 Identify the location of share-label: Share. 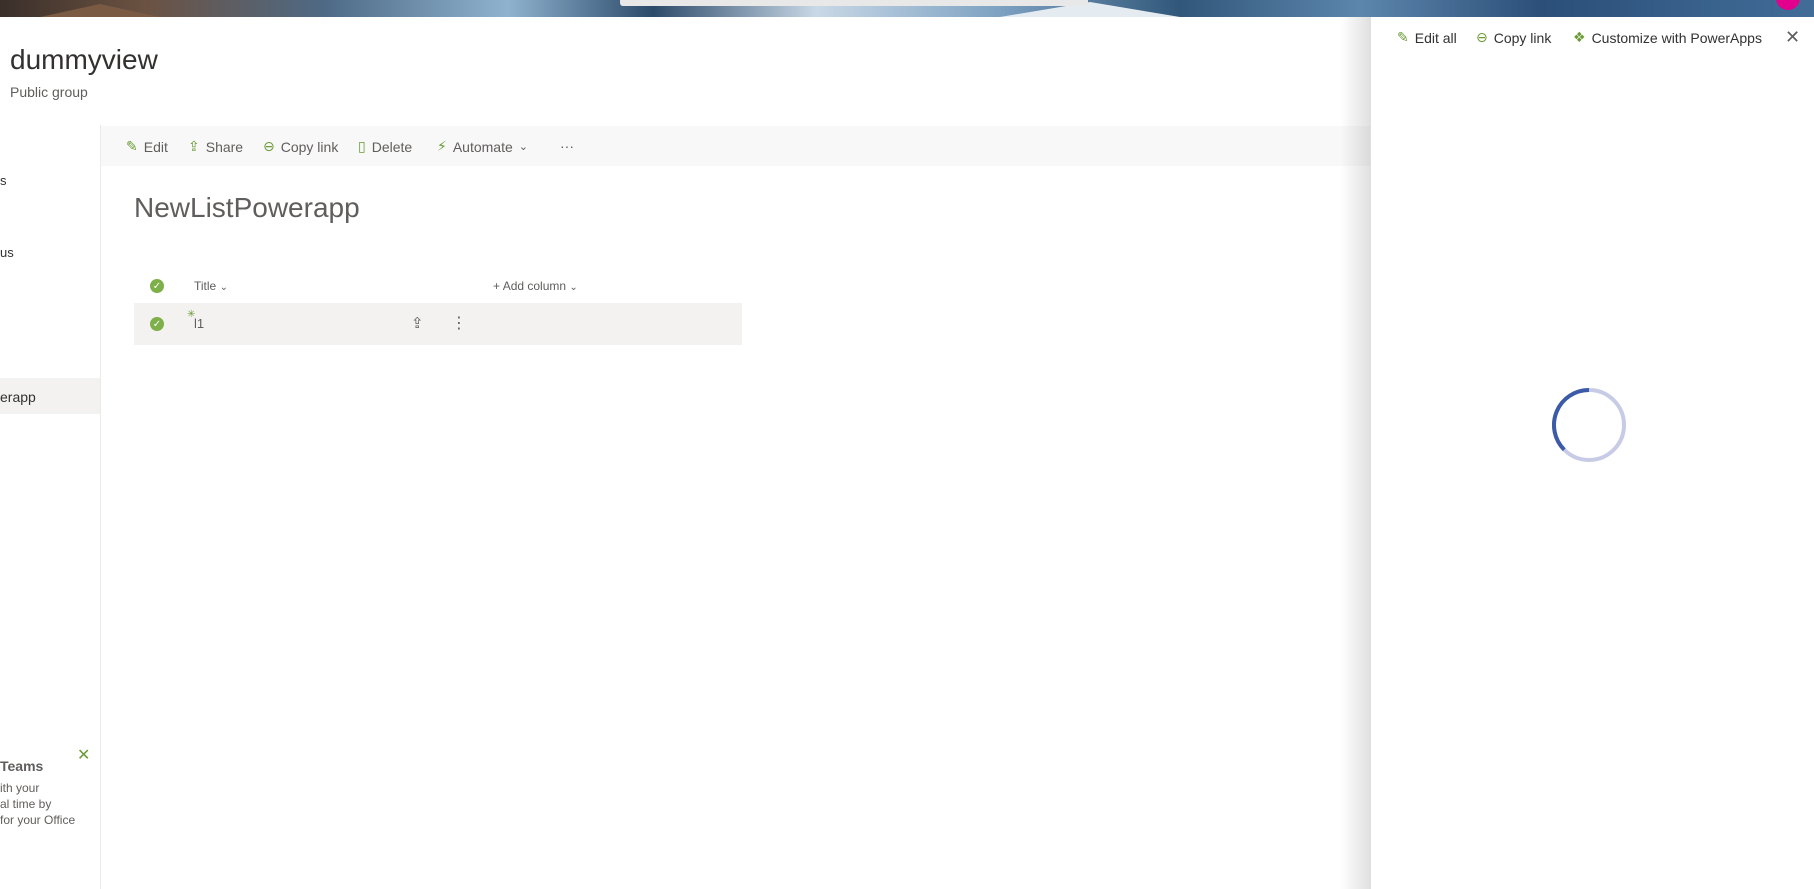
(224, 146).